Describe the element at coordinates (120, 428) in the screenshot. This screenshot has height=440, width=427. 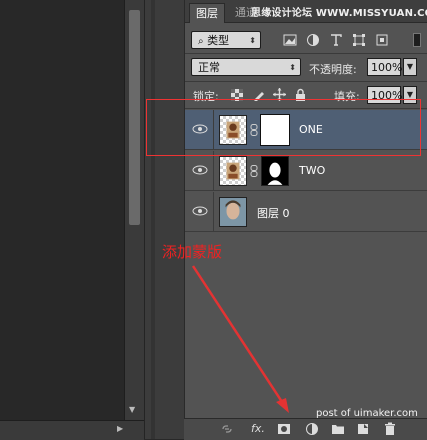
I see `scroll-right-arrow-icon: ▶` at that location.